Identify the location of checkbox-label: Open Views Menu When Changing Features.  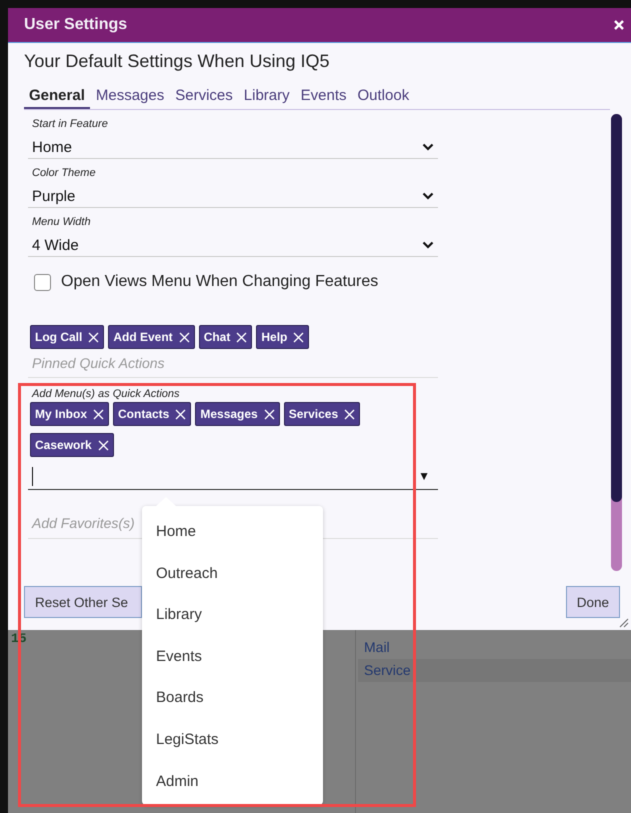
(219, 282).